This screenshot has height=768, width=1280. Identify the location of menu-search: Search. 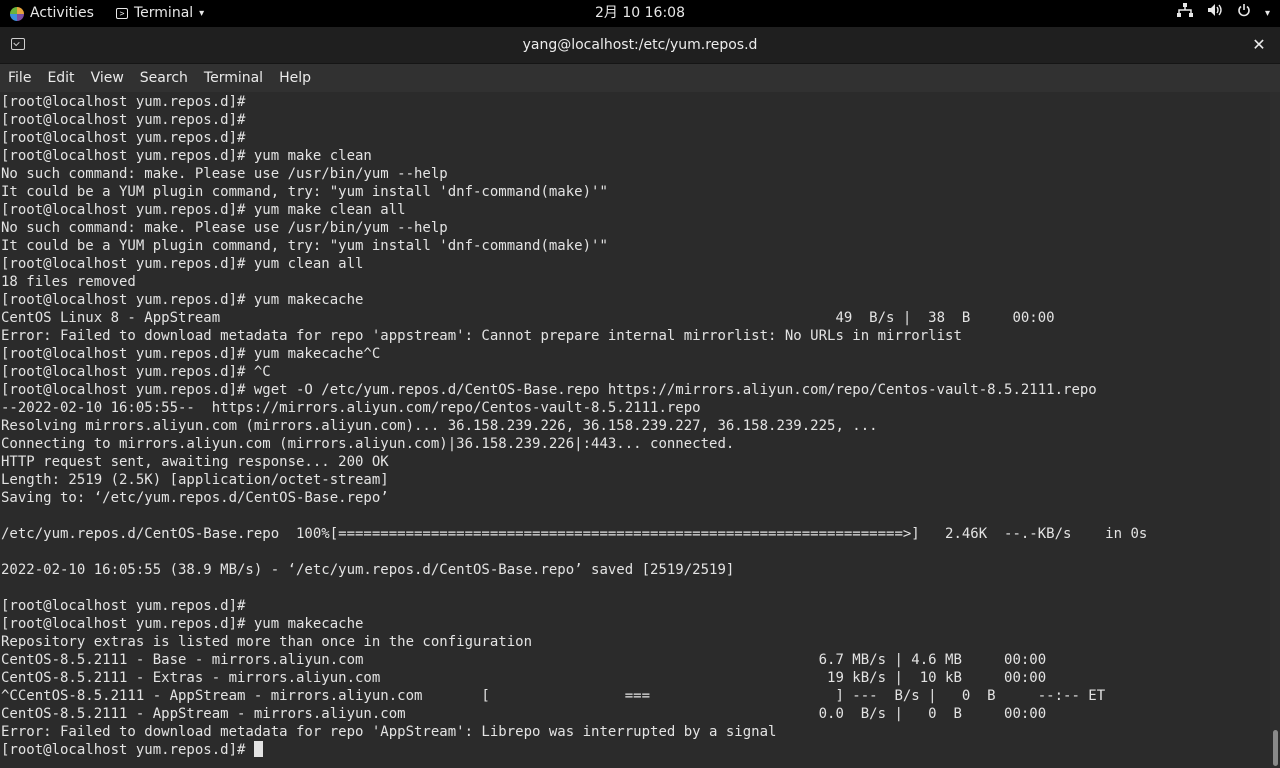
(164, 78).